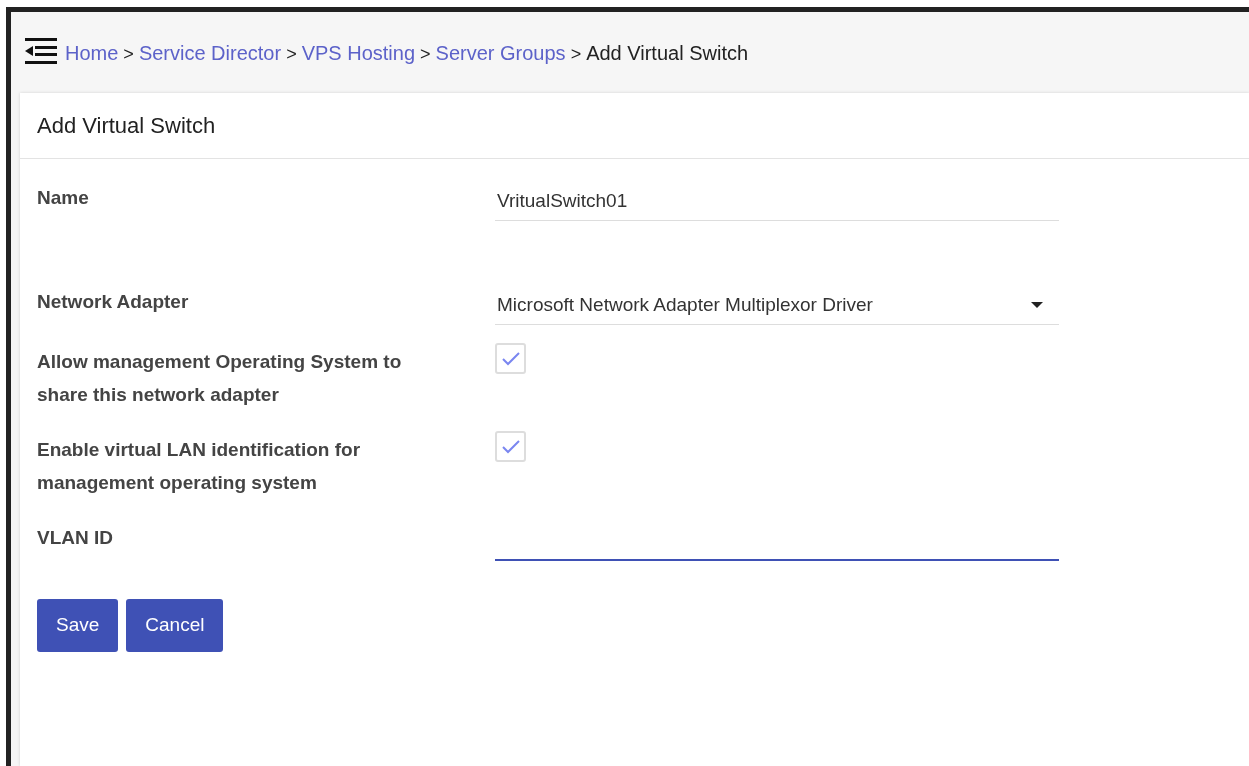  What do you see at coordinates (199, 467) in the screenshot?
I see `field-label: Enable virtual LAN identification for management operating system` at bounding box center [199, 467].